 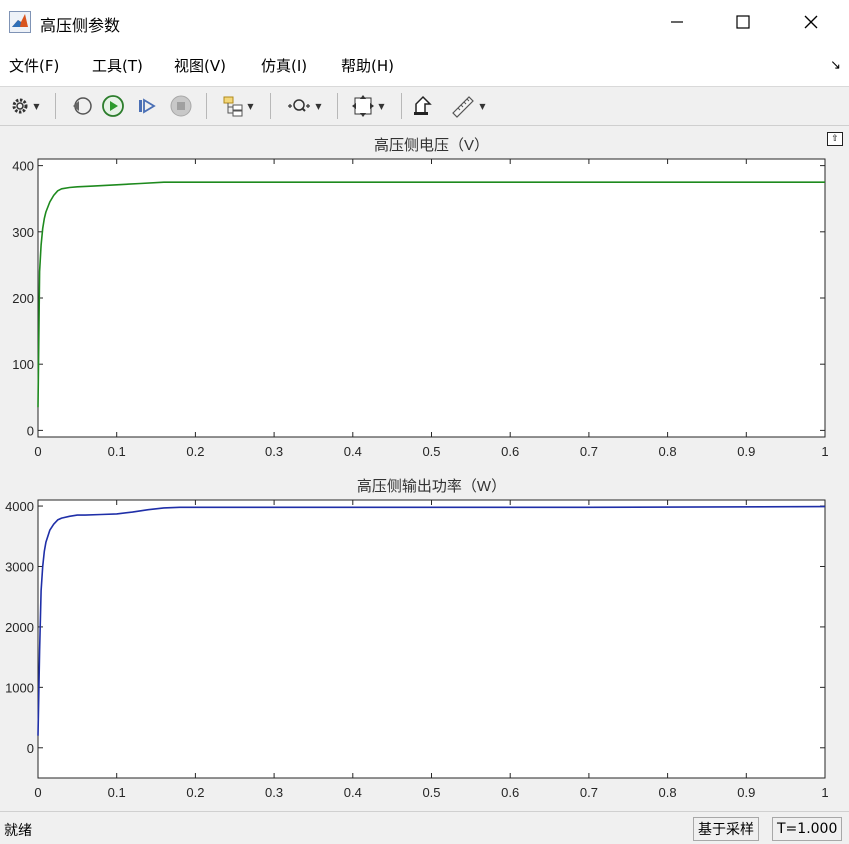 What do you see at coordinates (19, 566) in the screenshot?
I see `y-tick-label: 3000` at bounding box center [19, 566].